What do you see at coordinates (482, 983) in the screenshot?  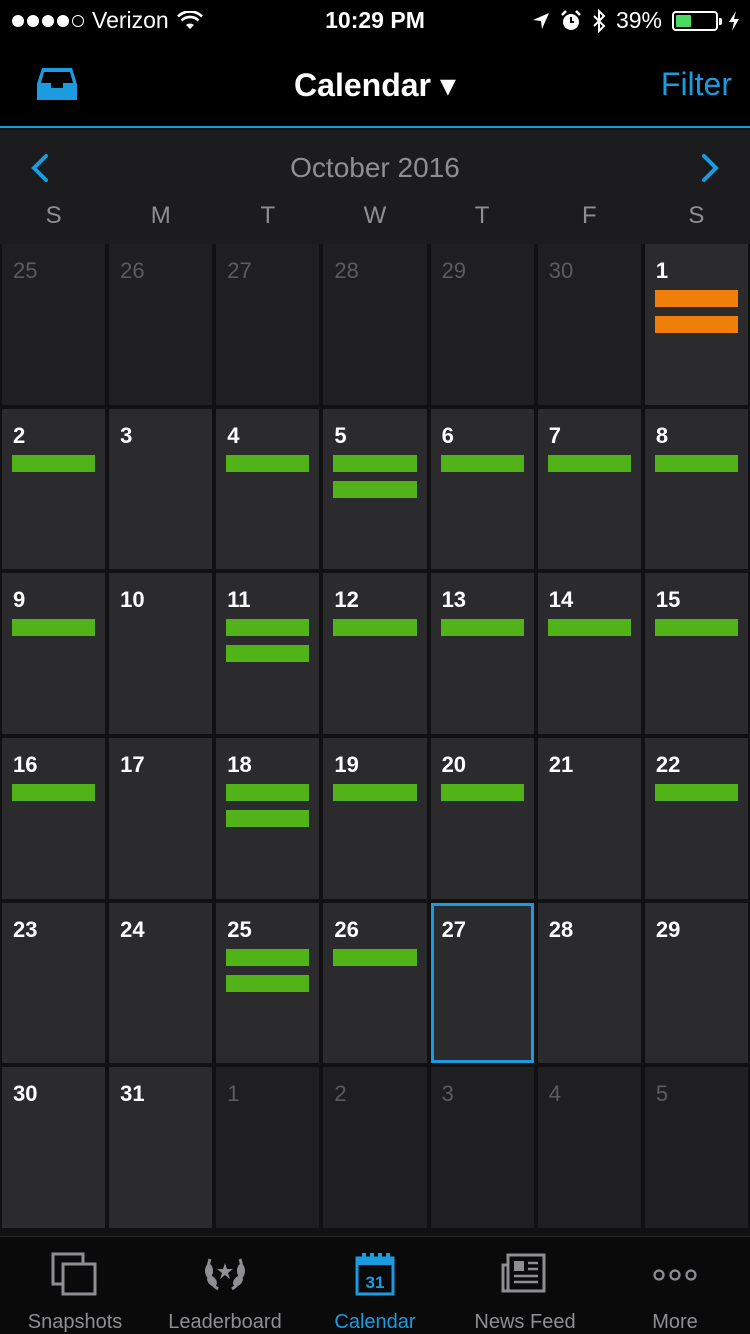 I see `calendar-day-today: 27` at bounding box center [482, 983].